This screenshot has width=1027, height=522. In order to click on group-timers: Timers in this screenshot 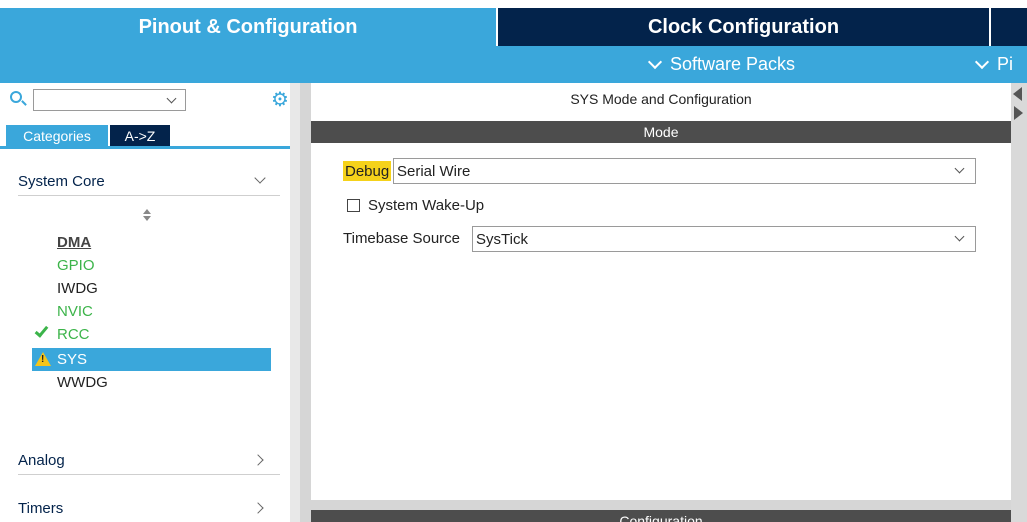, I will do `click(149, 508)`.